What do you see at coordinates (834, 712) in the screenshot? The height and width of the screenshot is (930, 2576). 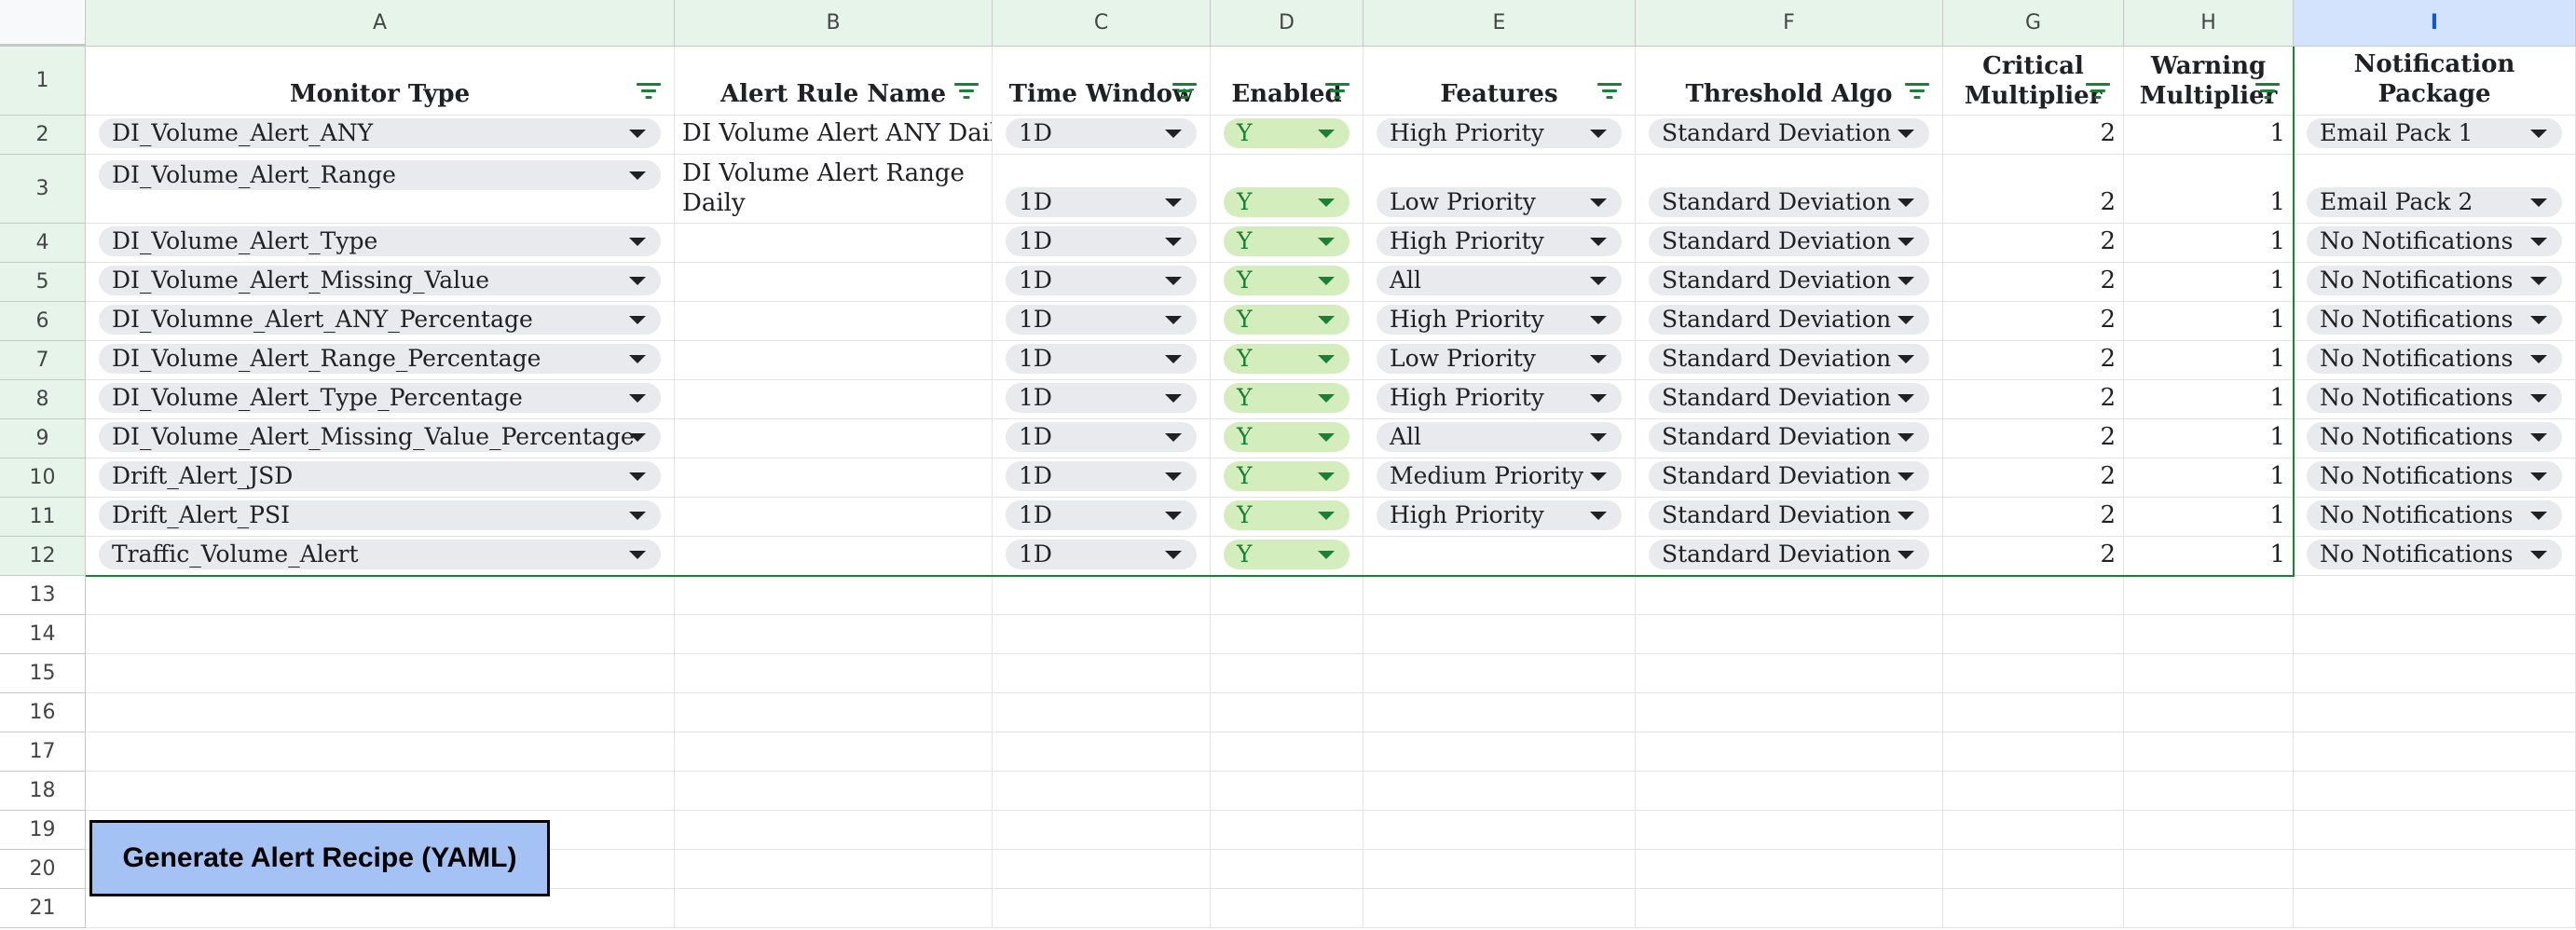 I see `cell-b16` at bounding box center [834, 712].